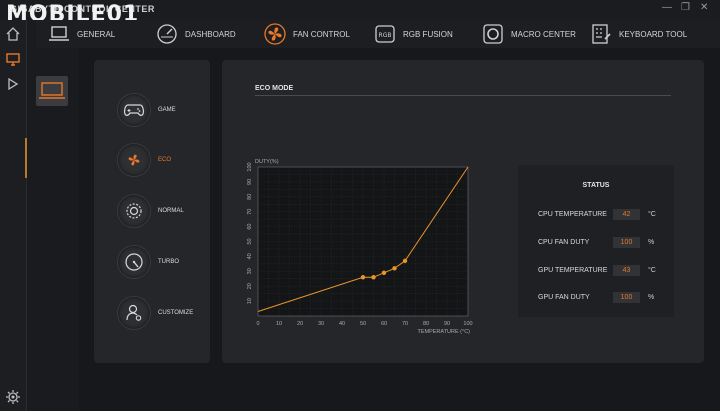  Describe the element at coordinates (363, 324) in the screenshot. I see `x-tick-label: 50` at that location.